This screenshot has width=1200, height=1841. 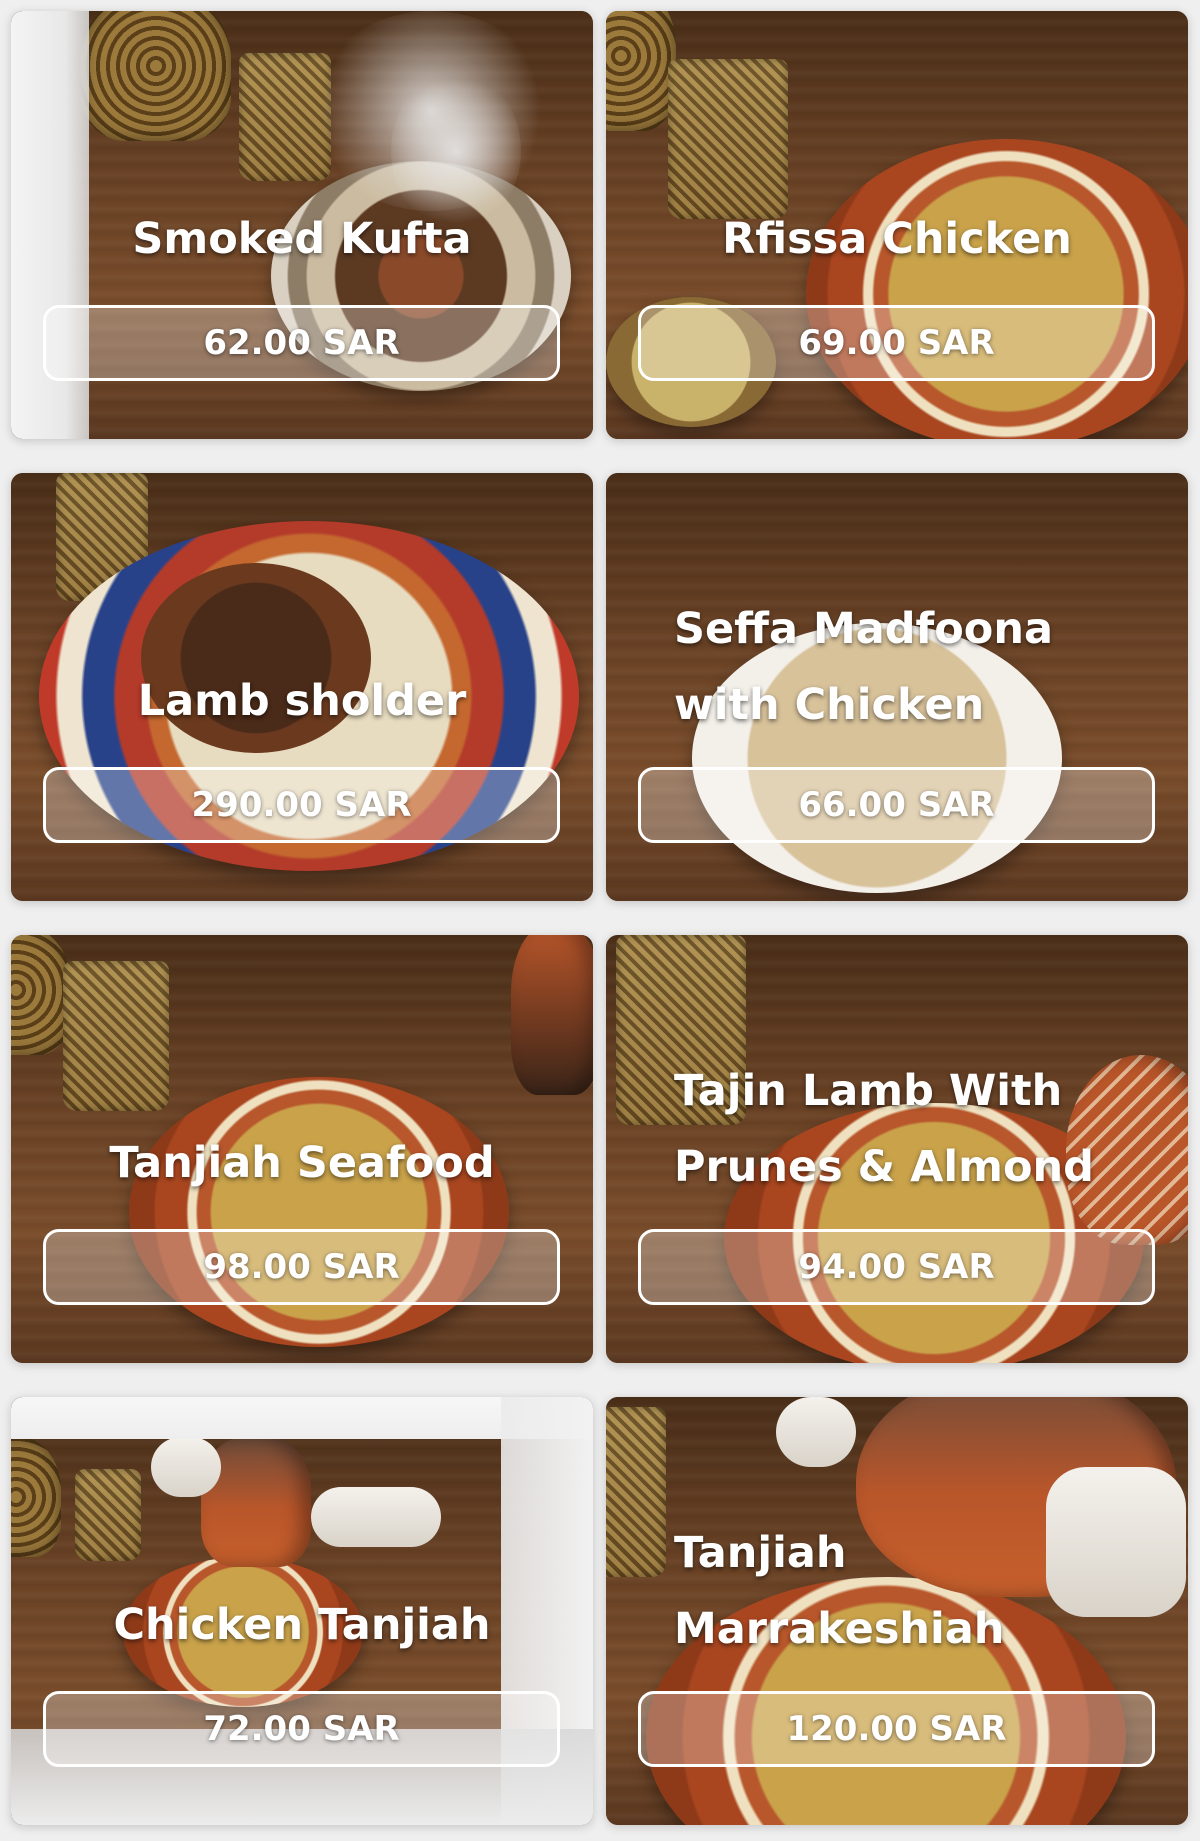 I want to click on menu-item-card-chicken-tanjiah: Chicken Tanjiah 72.00 SAR, so click(x=302, y=1611).